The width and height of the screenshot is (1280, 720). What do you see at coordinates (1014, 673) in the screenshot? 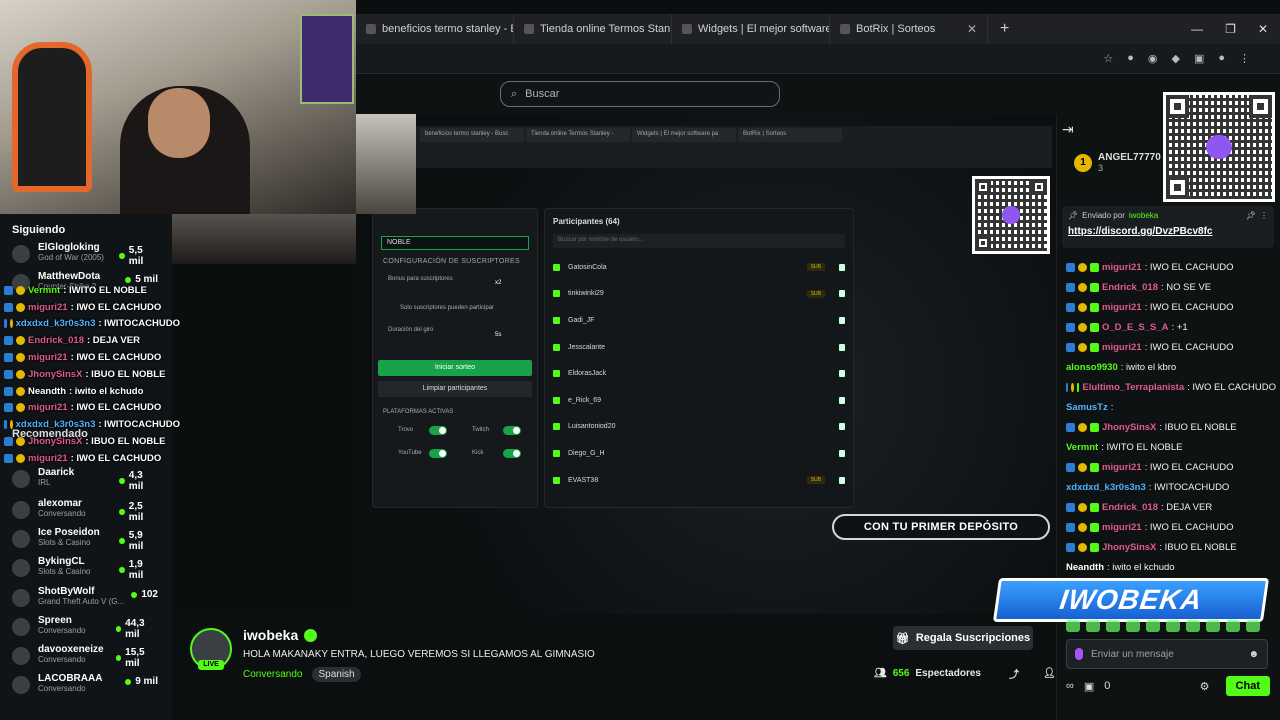
I see `share-icon: ⤴` at bounding box center [1014, 673].